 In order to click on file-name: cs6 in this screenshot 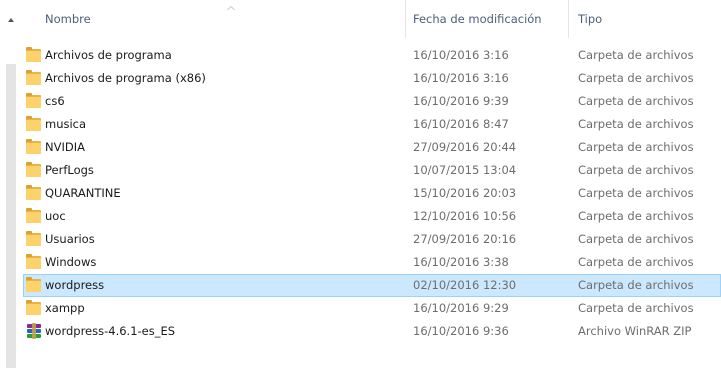, I will do `click(55, 101)`.